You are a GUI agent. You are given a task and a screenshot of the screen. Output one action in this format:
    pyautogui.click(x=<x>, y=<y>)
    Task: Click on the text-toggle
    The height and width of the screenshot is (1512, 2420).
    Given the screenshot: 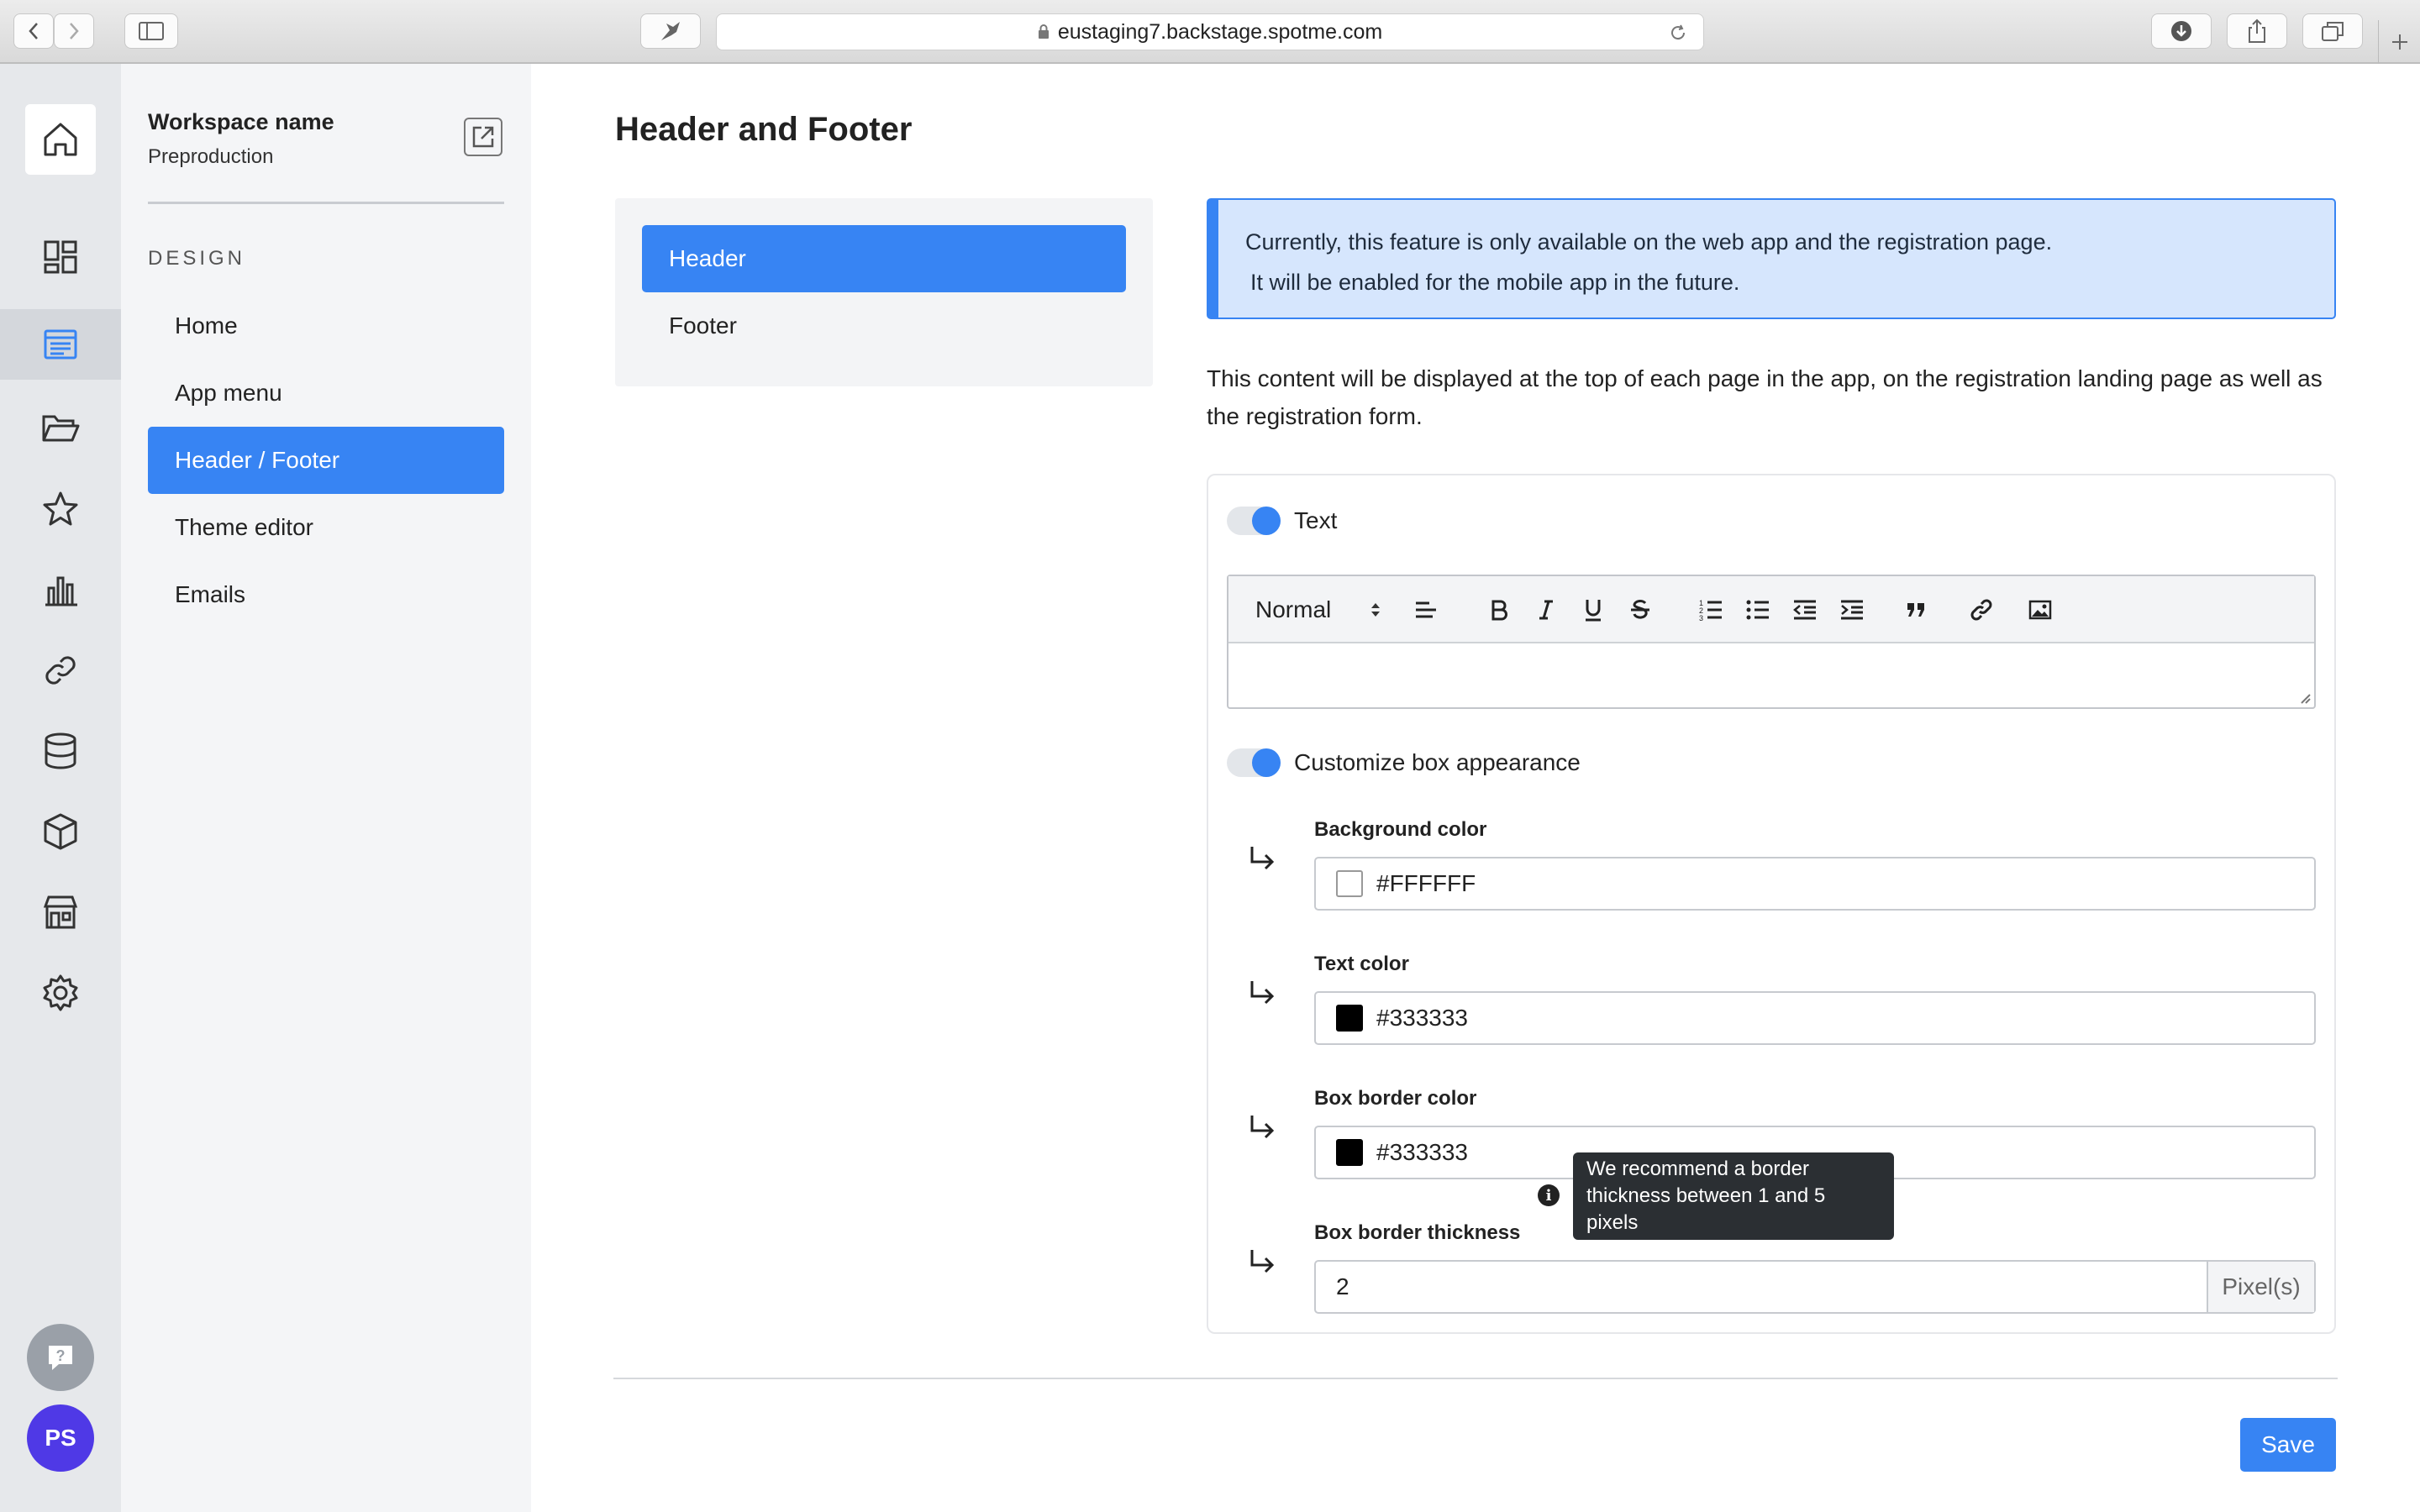 What is the action you would take?
    pyautogui.click(x=1254, y=521)
    